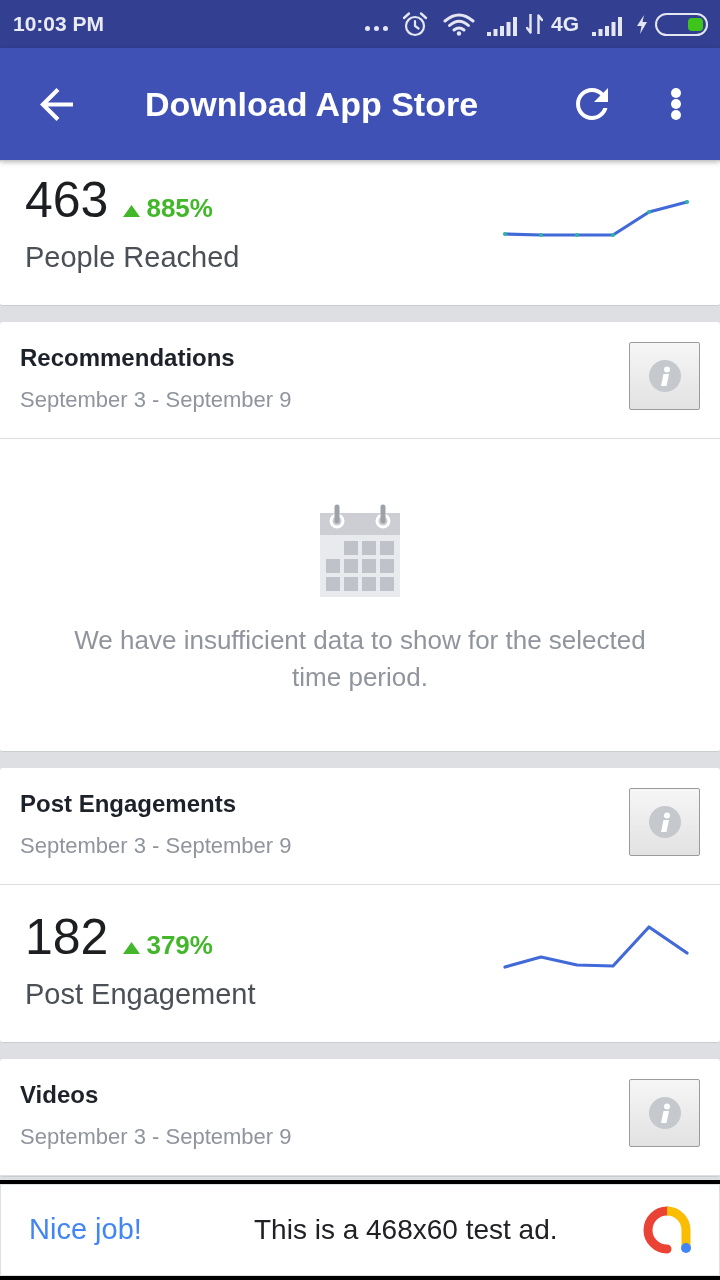  What do you see at coordinates (140, 994) in the screenshot?
I see `metric-label: Post Engagement` at bounding box center [140, 994].